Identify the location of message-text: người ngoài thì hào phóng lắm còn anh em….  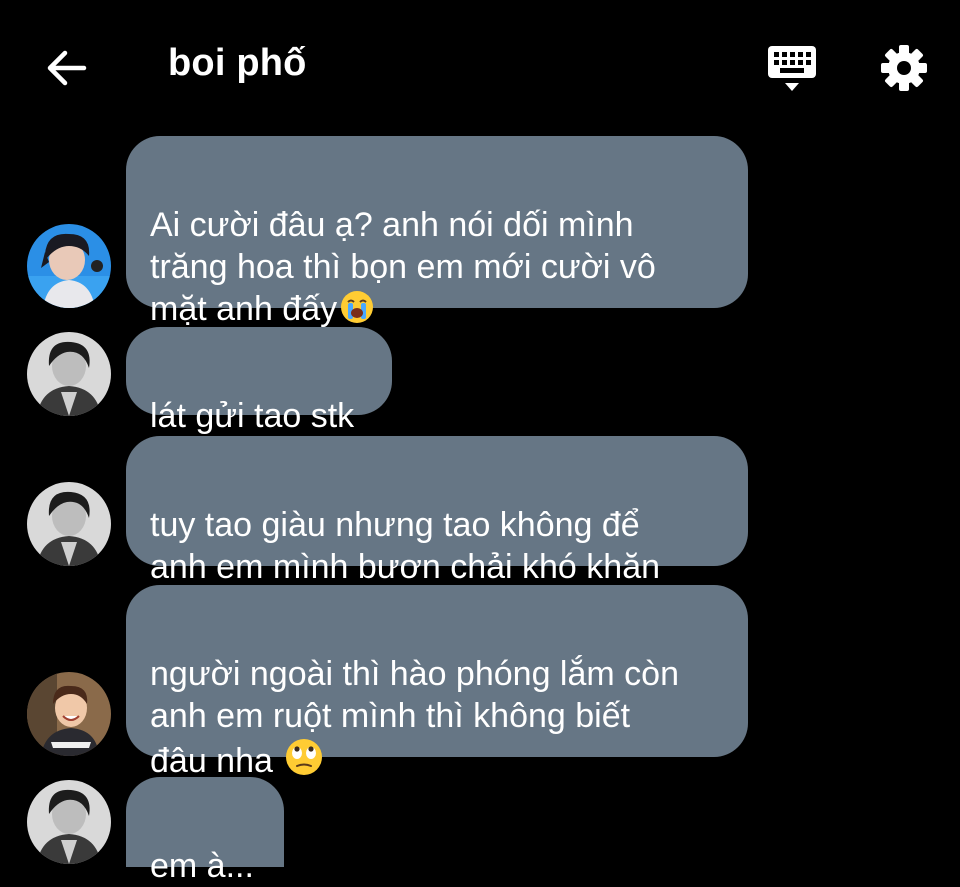
(414, 717).